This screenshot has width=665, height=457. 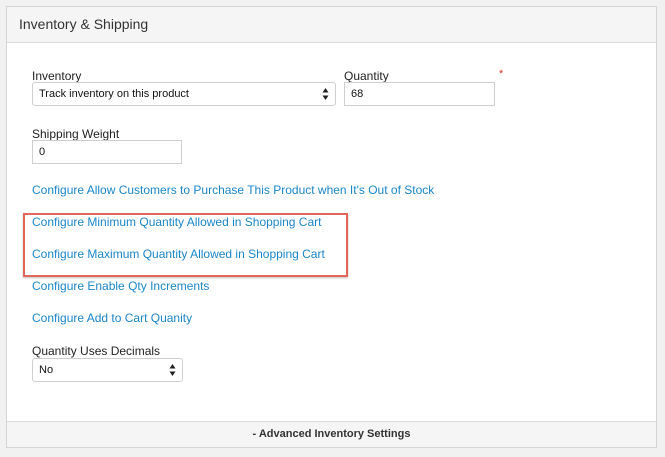 I want to click on qty-decimals-select-value: No, so click(x=46, y=370).